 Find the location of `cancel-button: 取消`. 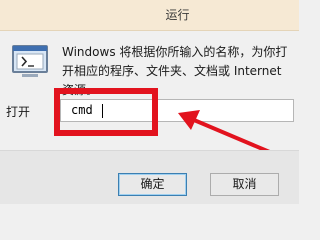

cancel-button: 取消 is located at coordinates (244, 184).